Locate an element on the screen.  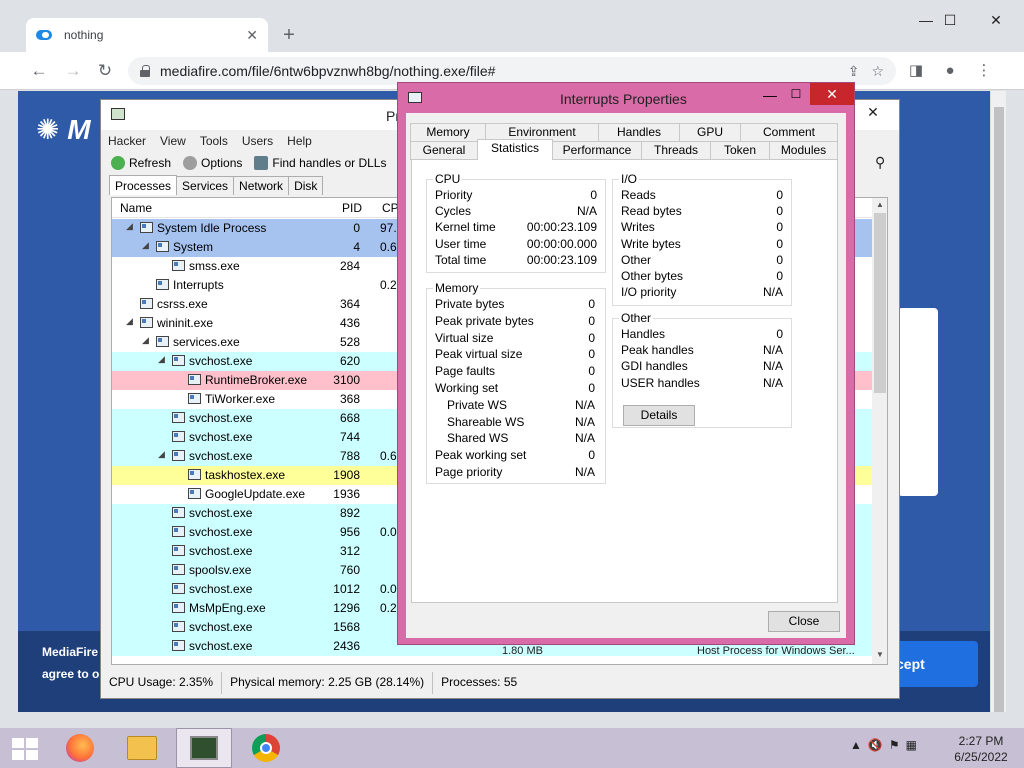
options-button: Options is located at coordinates (212, 163).